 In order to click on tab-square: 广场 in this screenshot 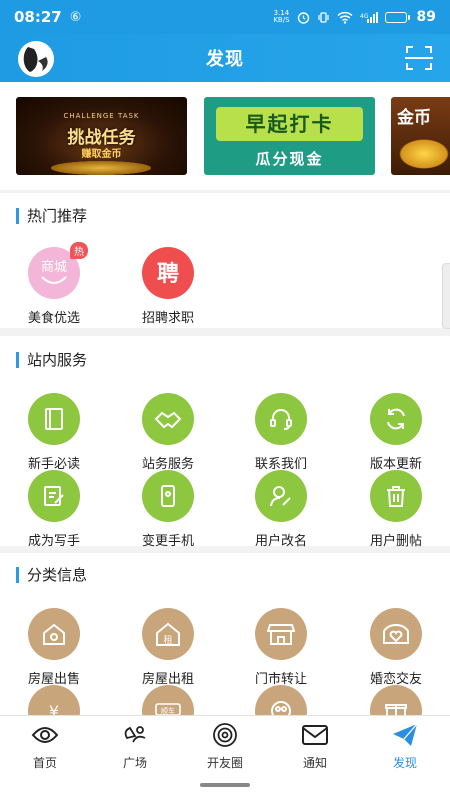, I will do `click(135, 745)`.